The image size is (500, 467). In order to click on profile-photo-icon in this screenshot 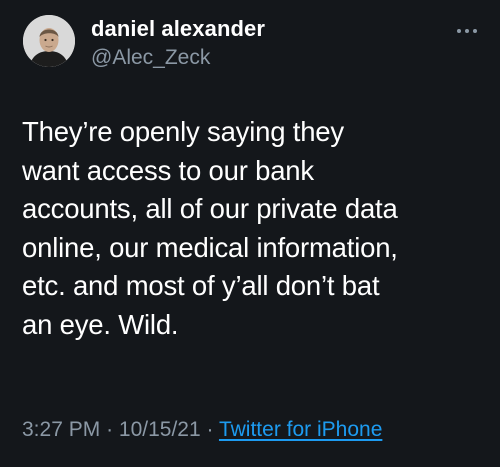, I will do `click(49, 41)`.